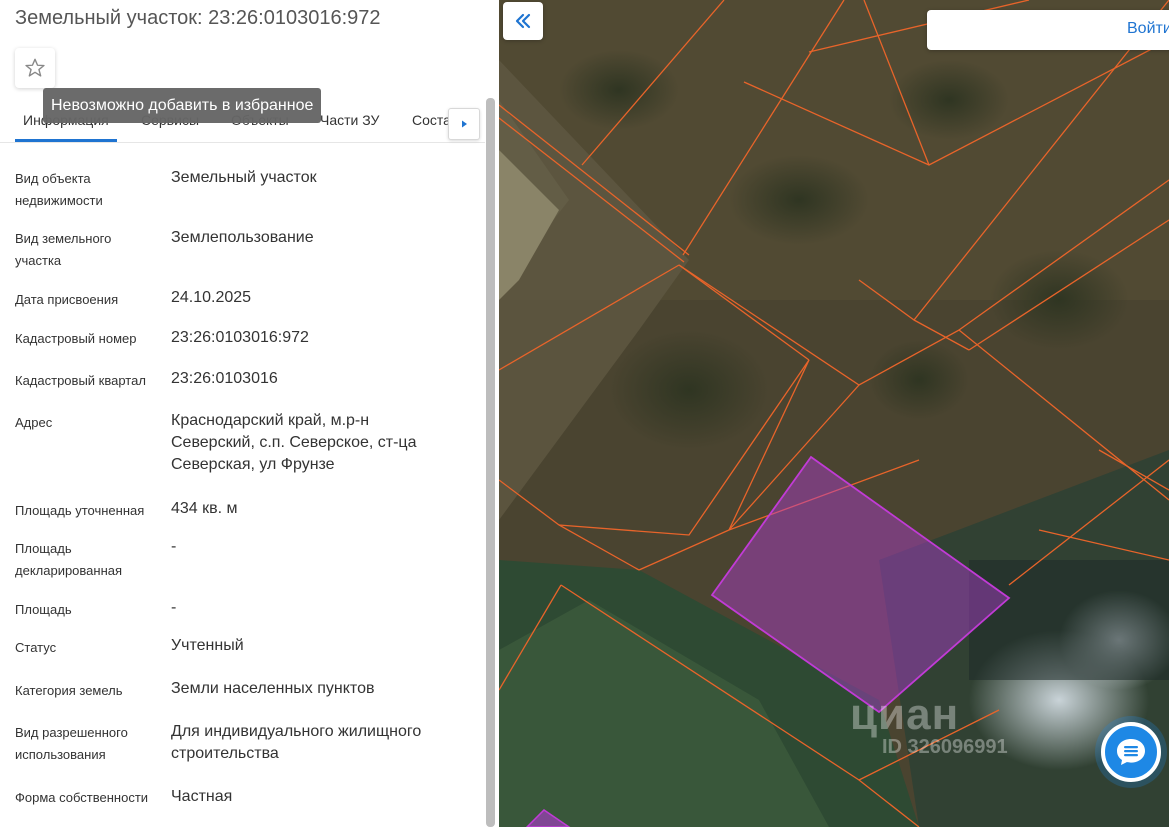  What do you see at coordinates (207, 645) in the screenshot?
I see `status-value: Учтенный` at bounding box center [207, 645].